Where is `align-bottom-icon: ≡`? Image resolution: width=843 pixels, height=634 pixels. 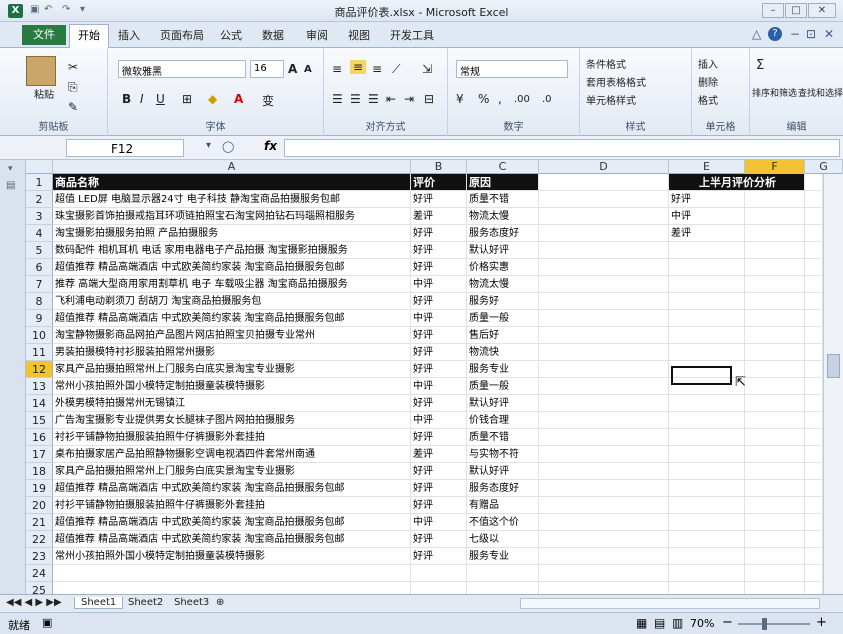
align-bottom-icon: ≡ is located at coordinates (377, 69).